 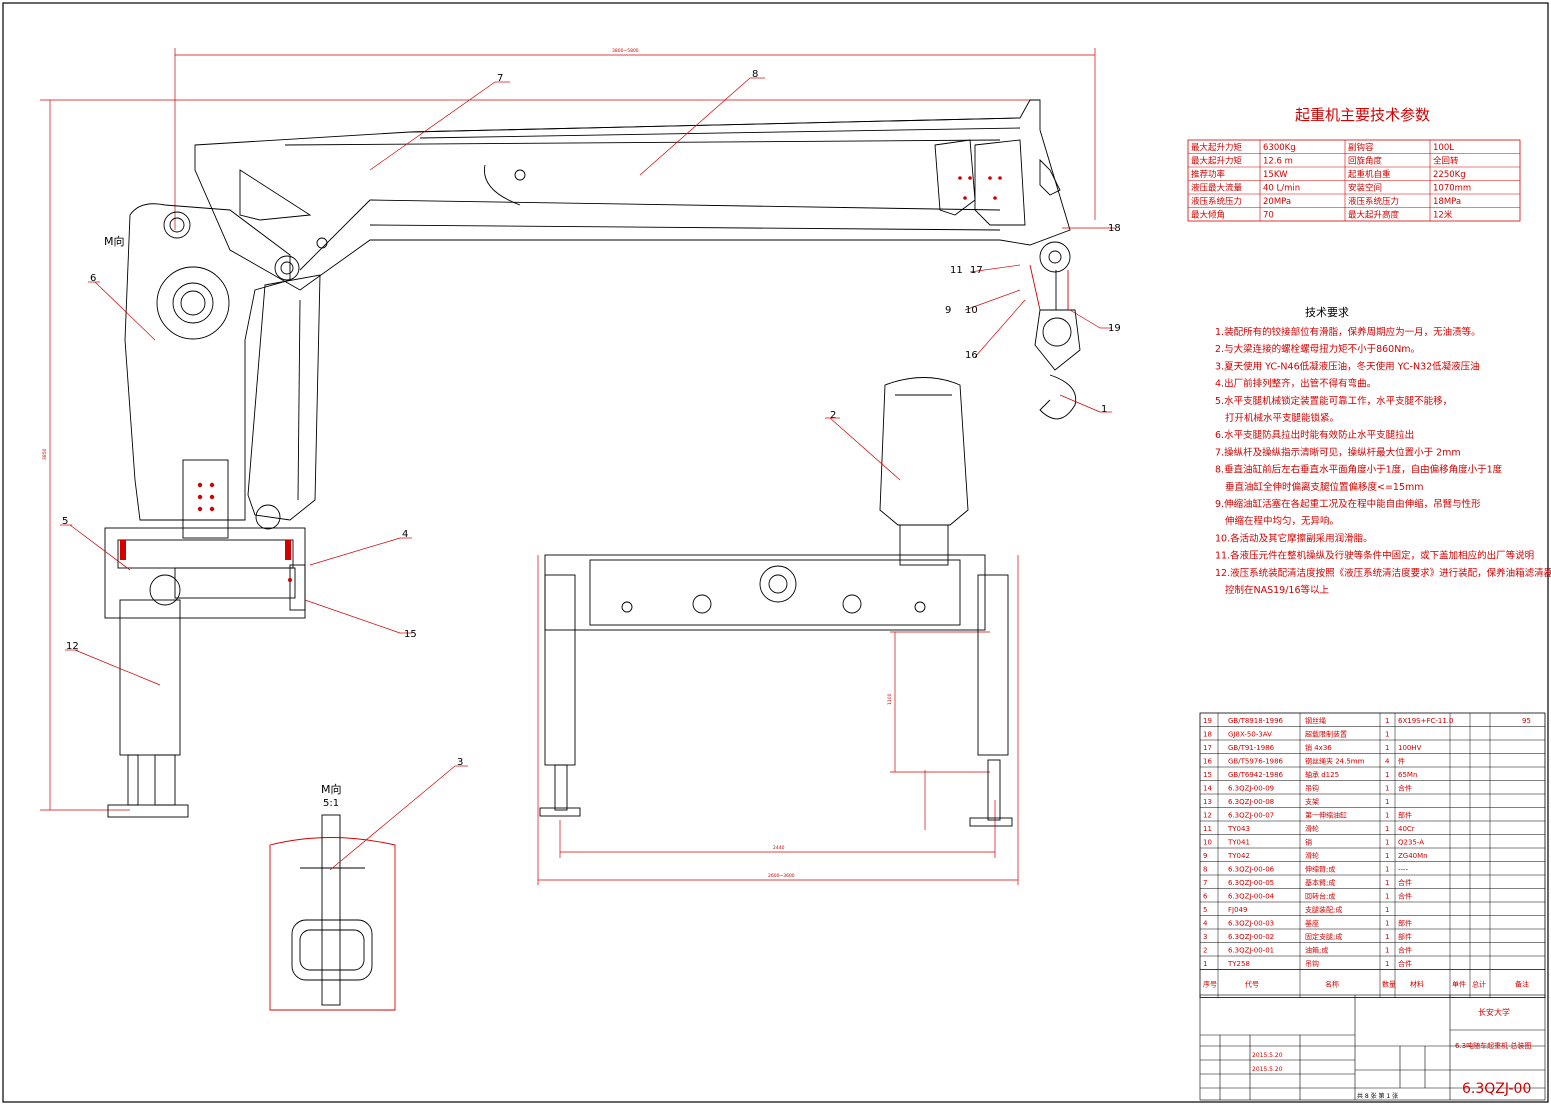 What do you see at coordinates (1208, 215) in the screenshot?
I see `specs-cell: 最大倾角` at bounding box center [1208, 215].